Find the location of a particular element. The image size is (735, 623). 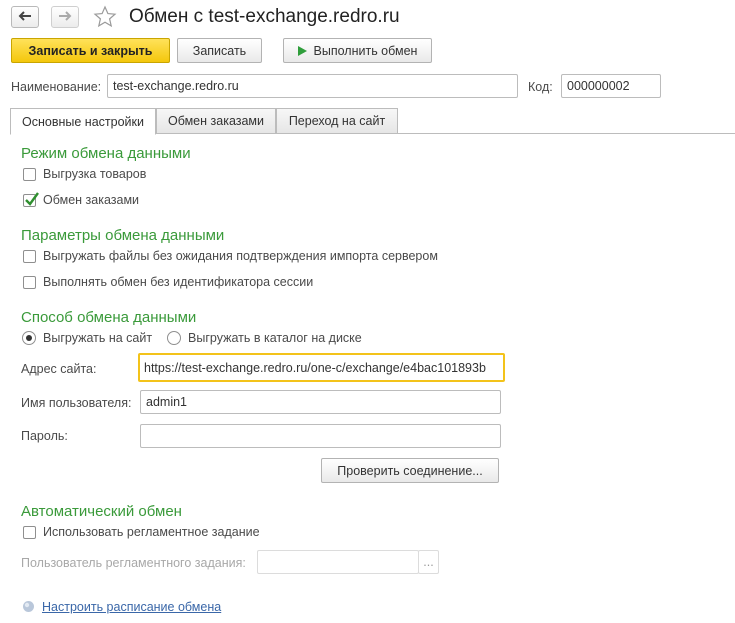

save-and-close-button: Записать и закрыть is located at coordinates (90, 50).